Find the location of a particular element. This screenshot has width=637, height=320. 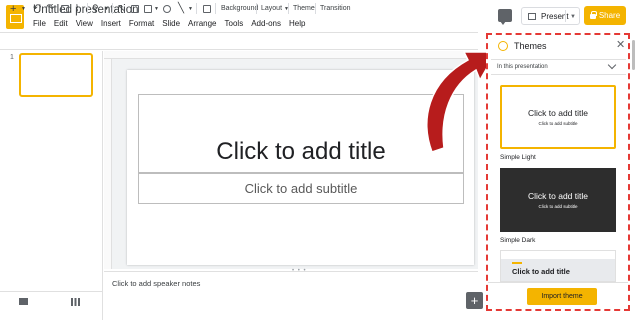

close-icon: ✕ is located at coordinates (620, 44).